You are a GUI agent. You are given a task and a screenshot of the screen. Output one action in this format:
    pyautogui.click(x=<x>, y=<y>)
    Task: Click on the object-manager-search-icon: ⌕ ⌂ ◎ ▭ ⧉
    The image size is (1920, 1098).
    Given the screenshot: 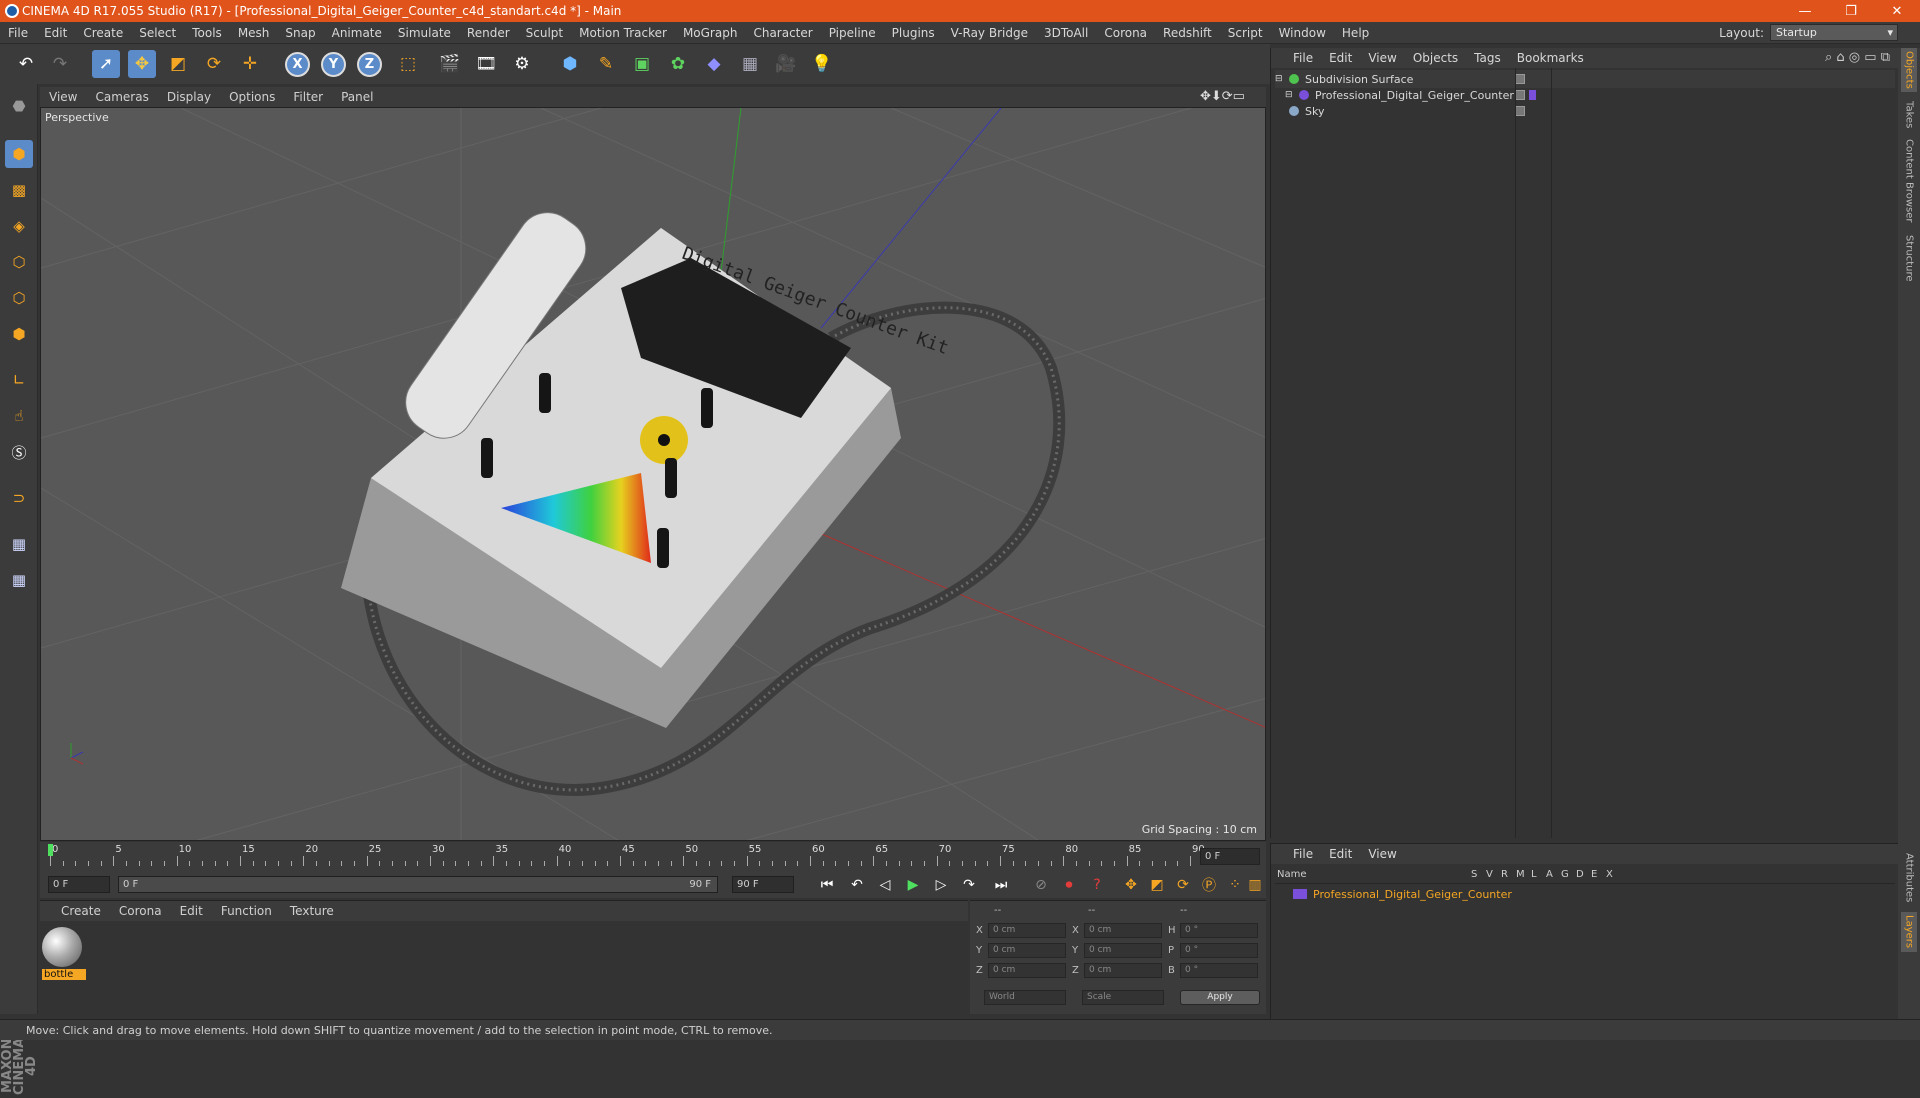 What is the action you would take?
    pyautogui.click(x=1857, y=57)
    